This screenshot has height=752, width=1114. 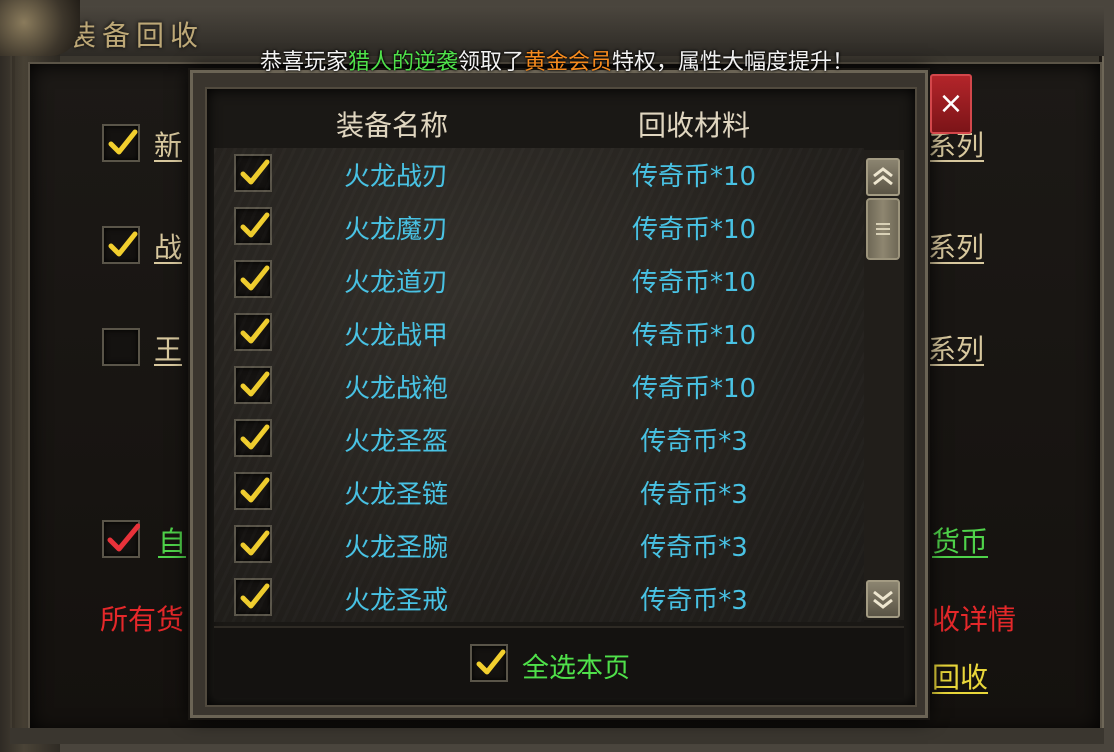 I want to click on list-item: 火龙圣腕 传奇币*3, so click(x=539, y=545).